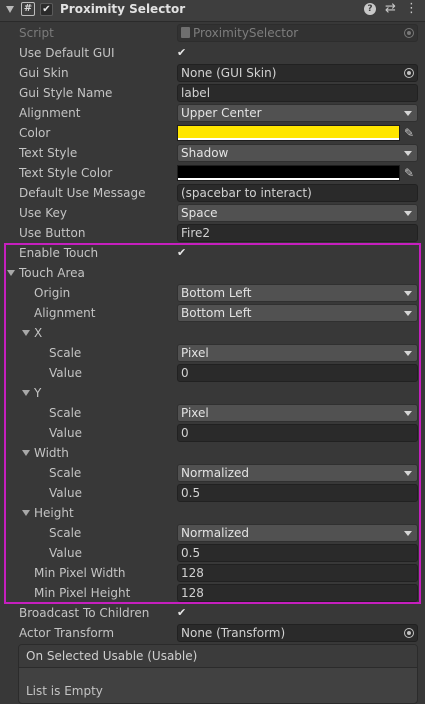  I want to click on broadcast-to-children-checkbox: ✔, so click(183, 612).